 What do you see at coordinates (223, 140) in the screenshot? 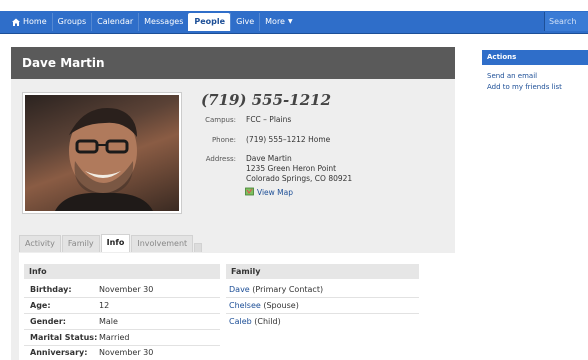
I see `phone-label: Phone:` at bounding box center [223, 140].